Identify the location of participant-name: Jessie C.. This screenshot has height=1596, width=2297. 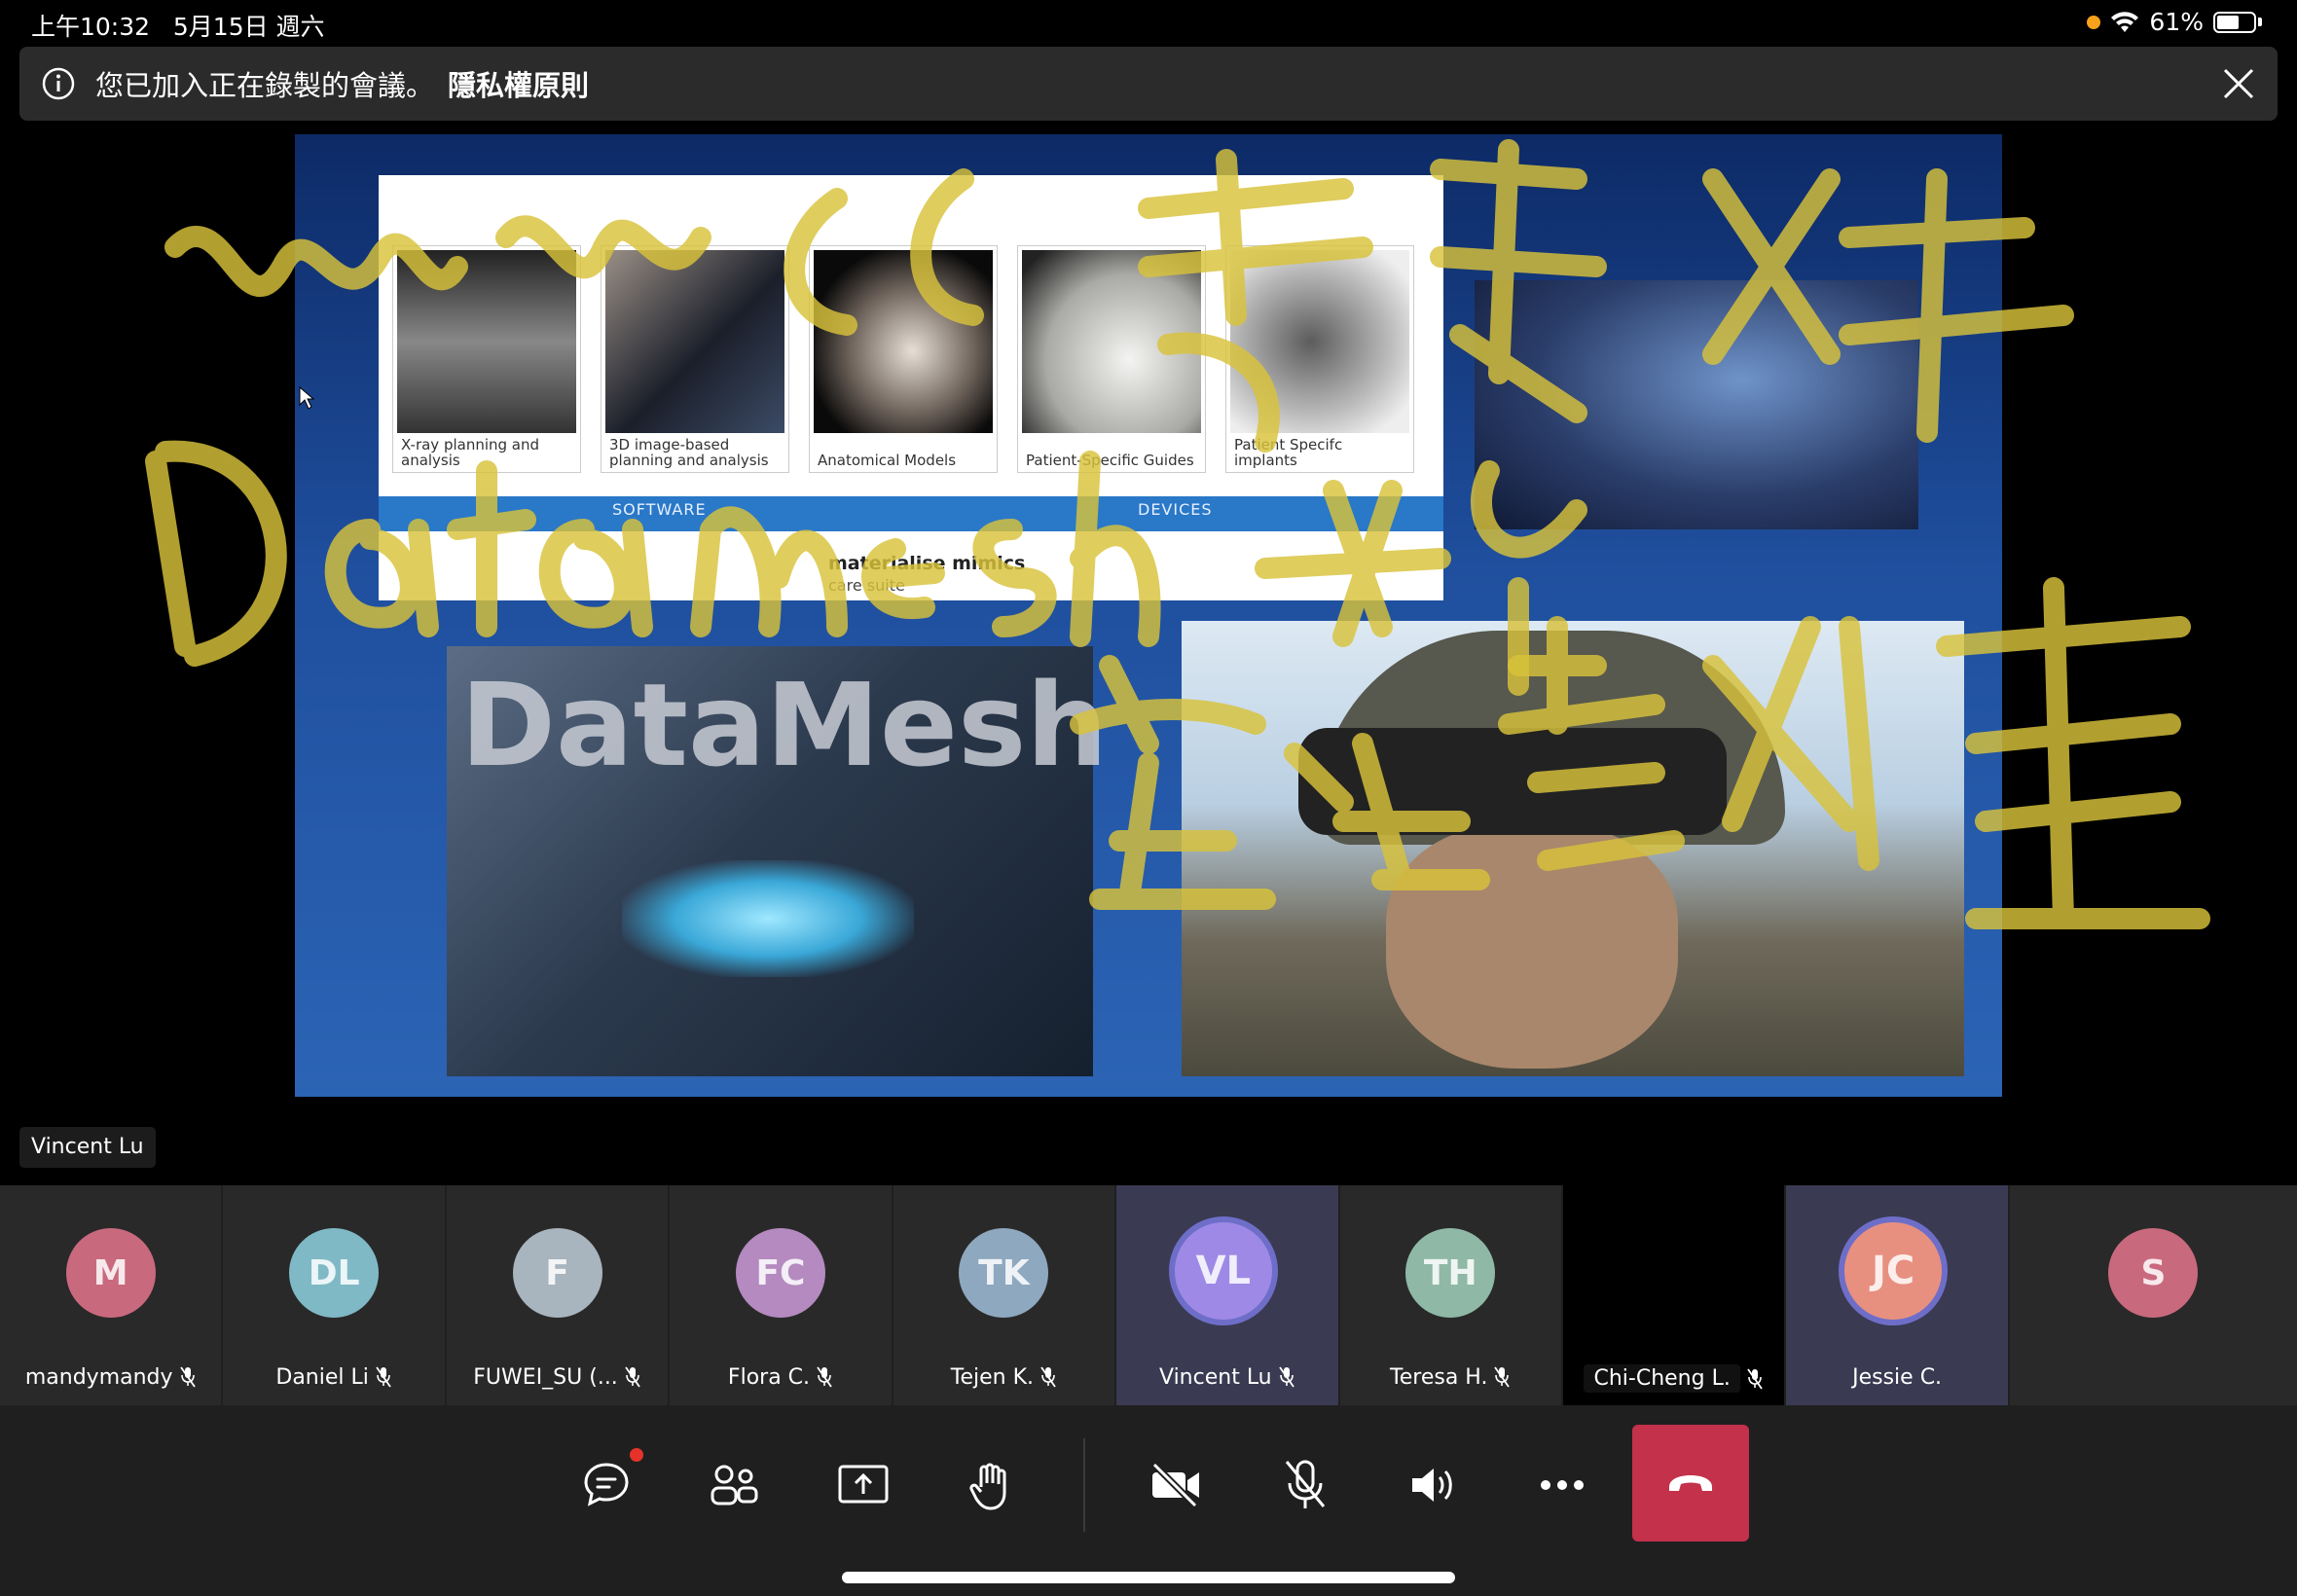
(1897, 1377).